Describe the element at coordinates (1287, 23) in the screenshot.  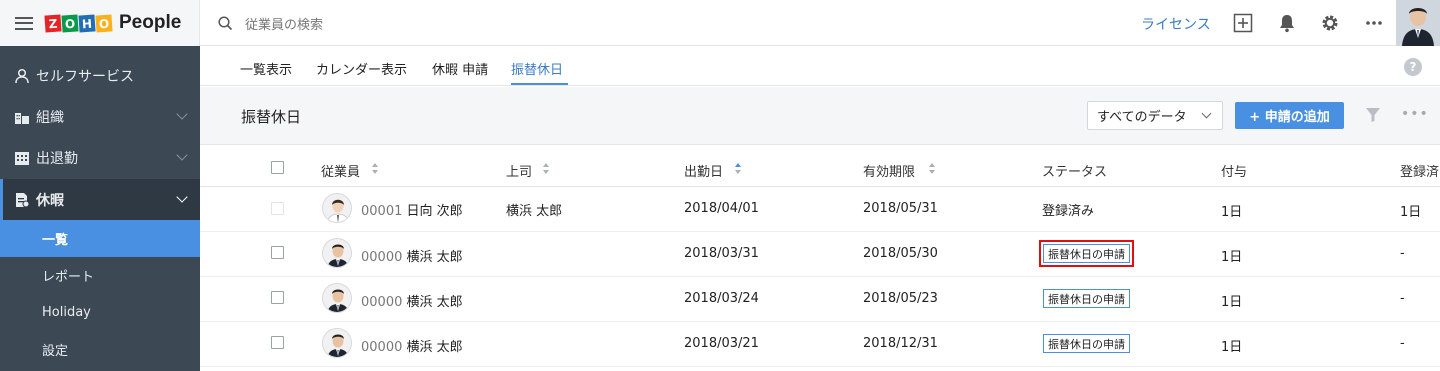
I see `bell-icon` at that location.